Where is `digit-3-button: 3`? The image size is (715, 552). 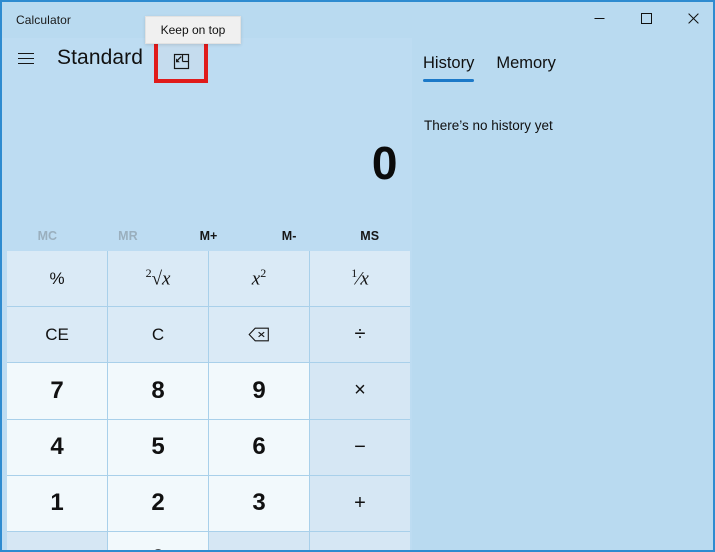
digit-3-button: 3 is located at coordinates (259, 503).